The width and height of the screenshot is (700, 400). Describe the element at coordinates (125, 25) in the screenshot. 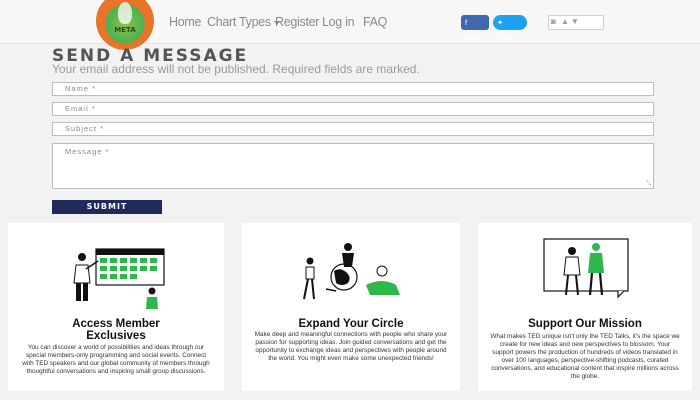

I see `site-logo: META` at that location.